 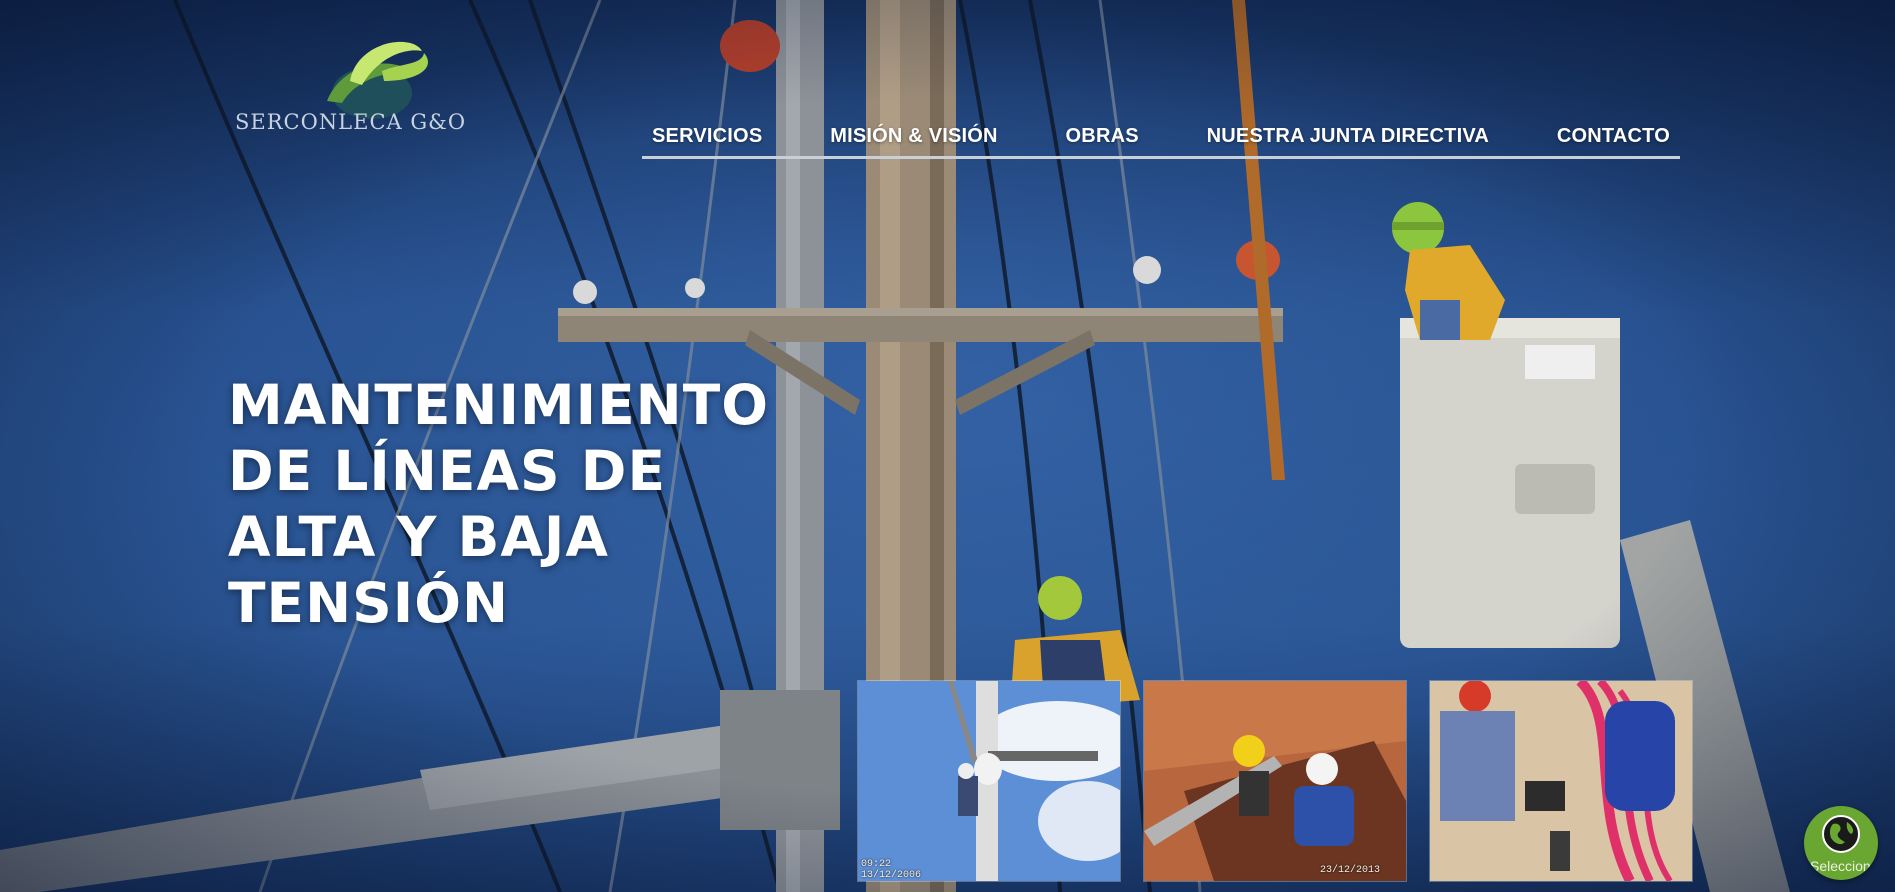 I want to click on headline-line: DE LÍNEAS DE, so click(x=447, y=471).